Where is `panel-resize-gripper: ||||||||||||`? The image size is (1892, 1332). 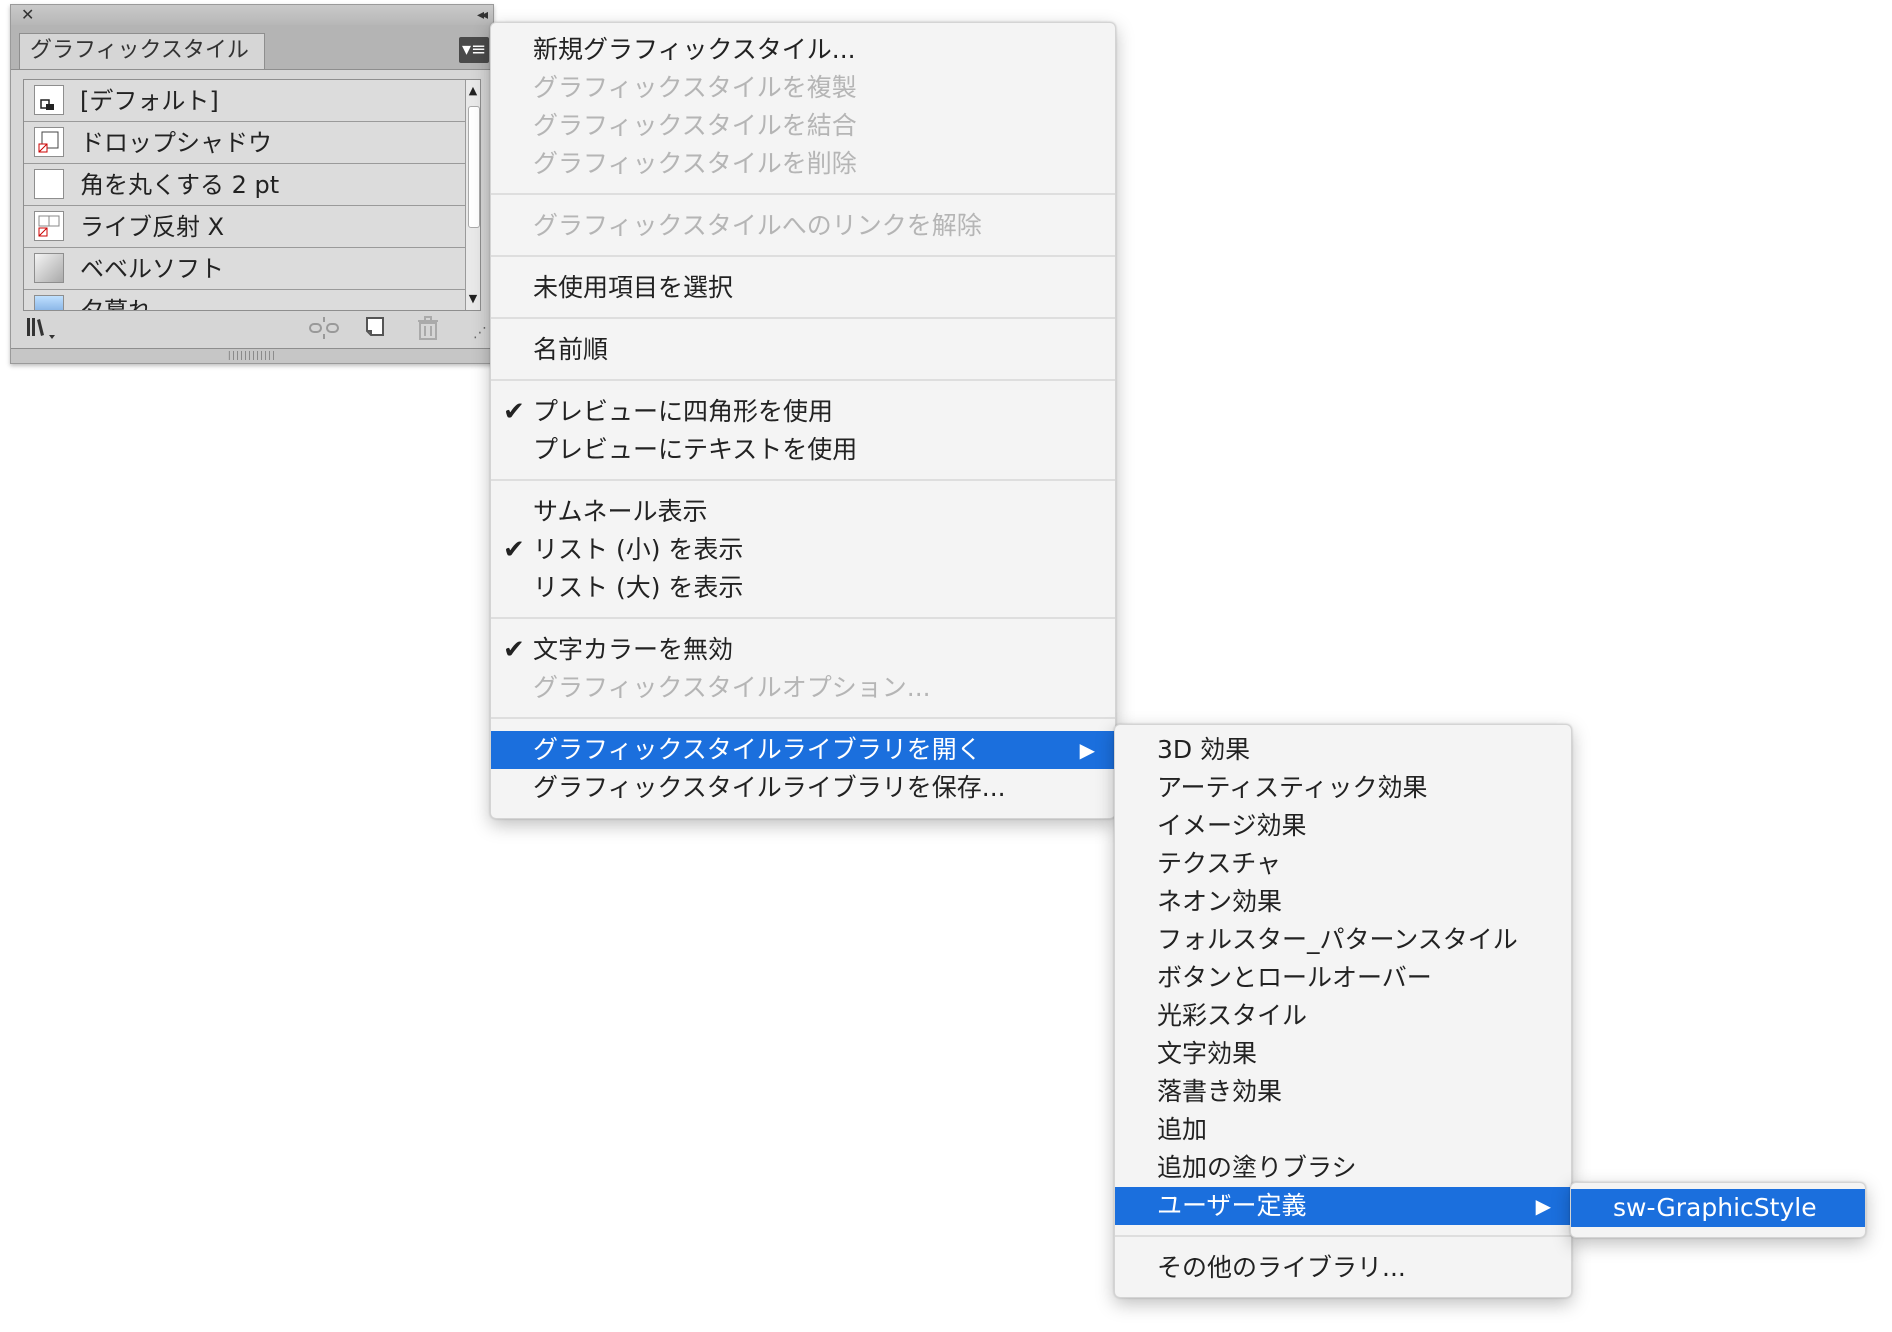
panel-resize-gripper: |||||||||||| is located at coordinates (252, 355).